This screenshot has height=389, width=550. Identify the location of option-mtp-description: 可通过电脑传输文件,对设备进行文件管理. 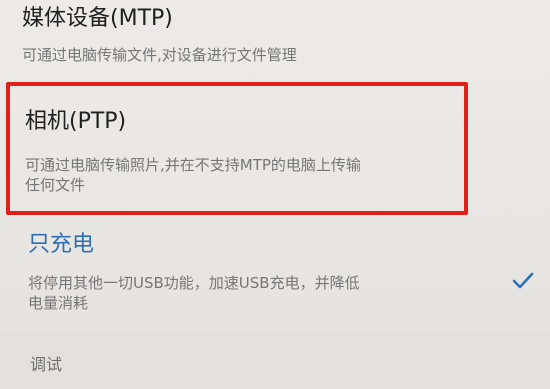
(159, 55).